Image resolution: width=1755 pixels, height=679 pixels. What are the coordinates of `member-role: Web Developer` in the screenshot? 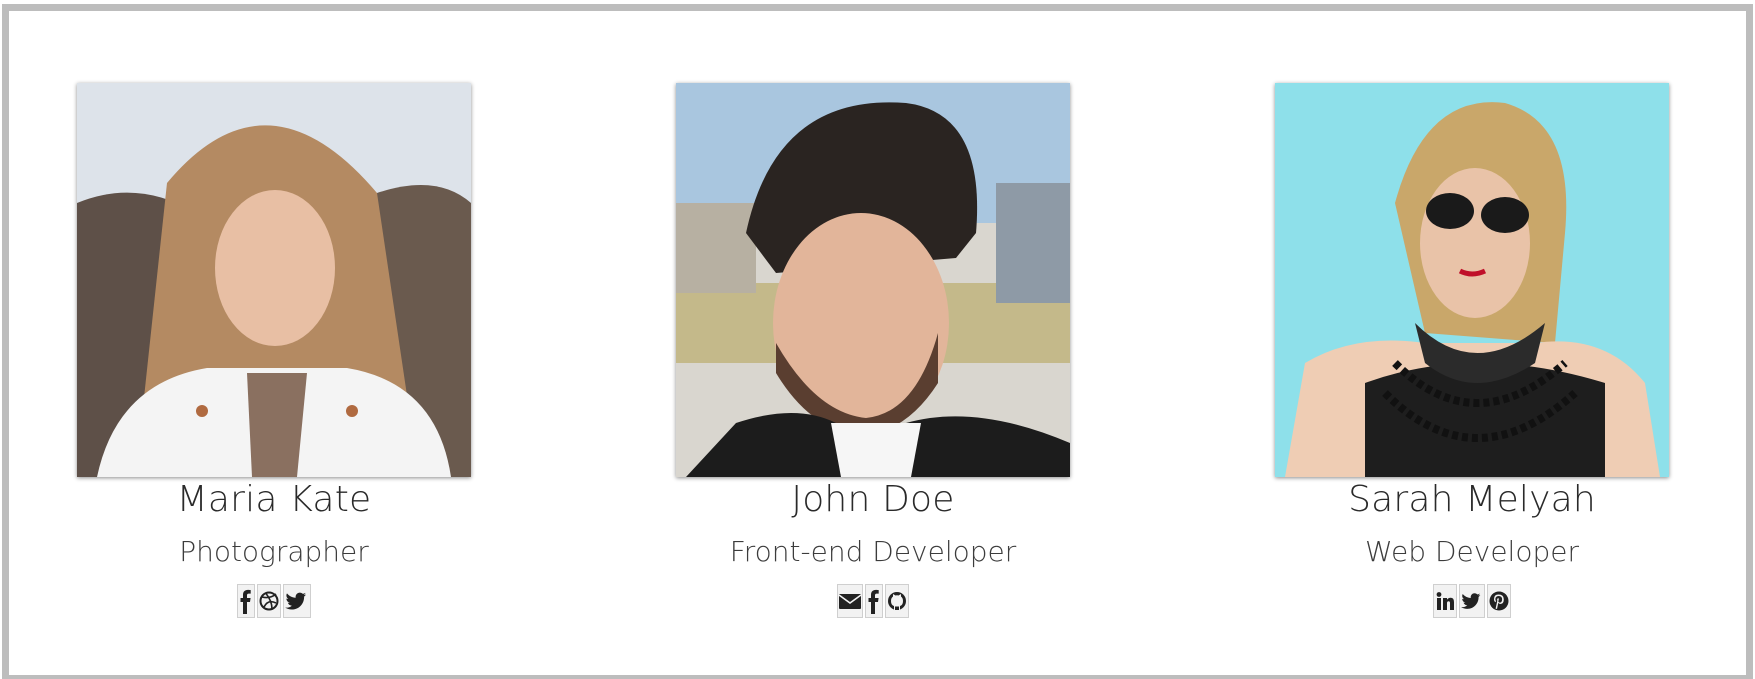 It's located at (1472, 551).